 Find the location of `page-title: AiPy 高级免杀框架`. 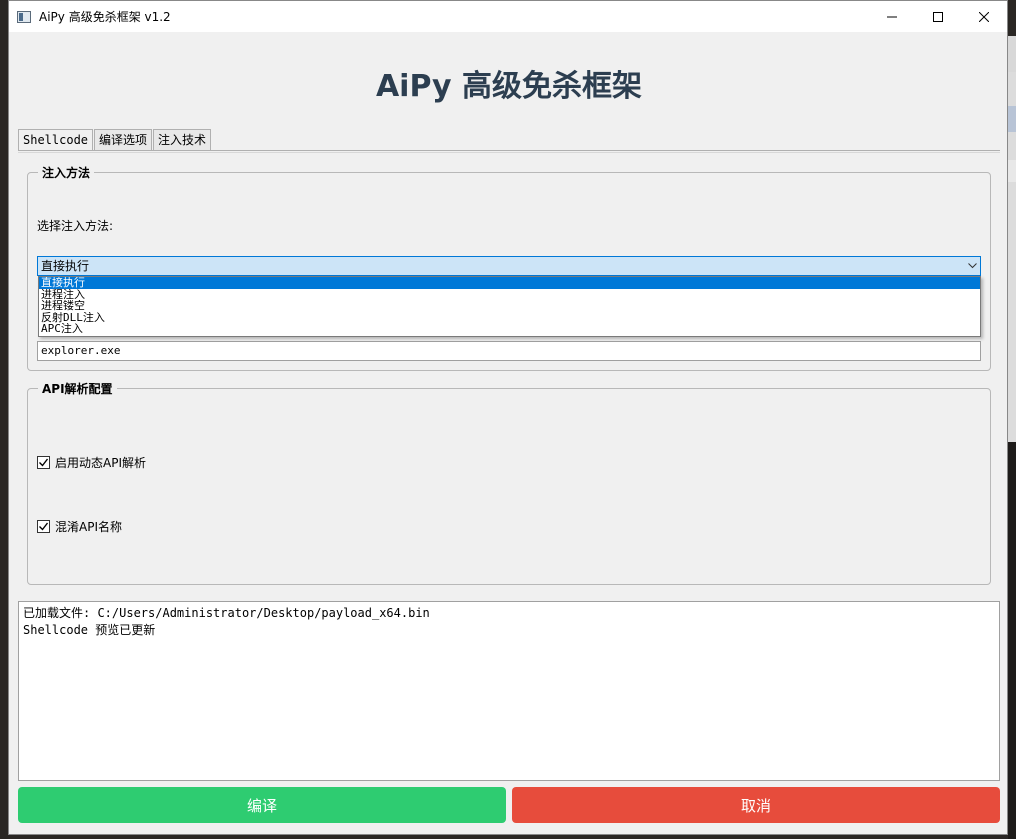

page-title: AiPy 高级免杀框架 is located at coordinates (509, 86).